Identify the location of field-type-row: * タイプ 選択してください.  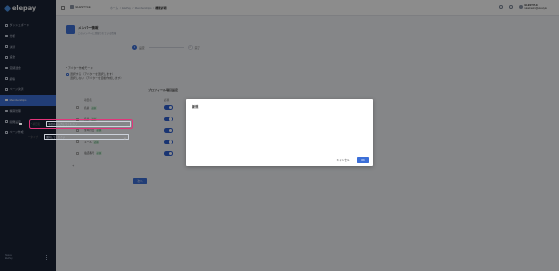
(77, 137).